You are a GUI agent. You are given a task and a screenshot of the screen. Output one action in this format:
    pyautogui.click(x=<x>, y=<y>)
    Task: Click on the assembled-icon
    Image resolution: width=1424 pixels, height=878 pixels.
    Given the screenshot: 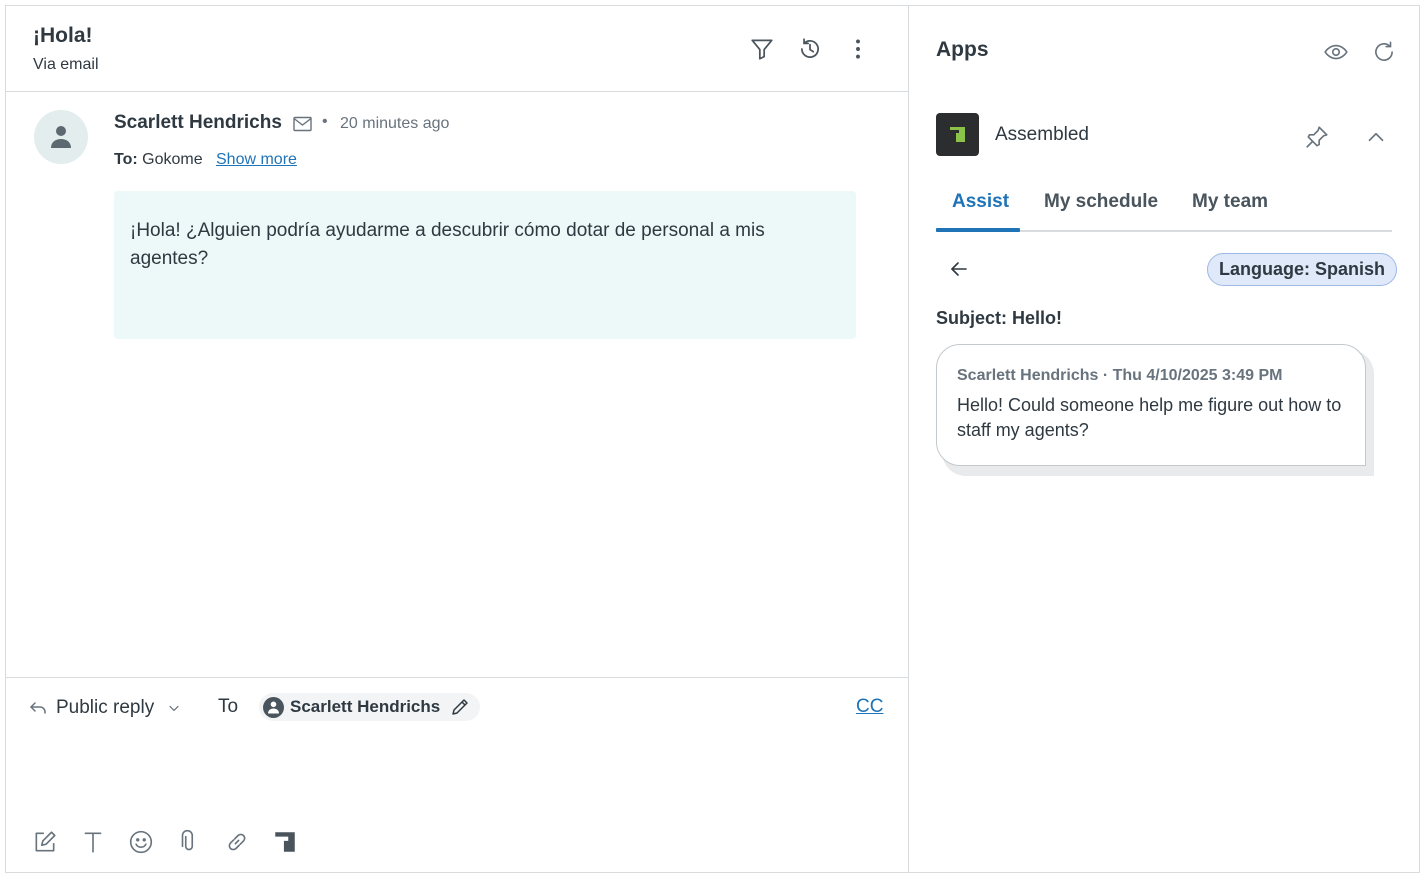 What is the action you would take?
    pyautogui.click(x=285, y=842)
    